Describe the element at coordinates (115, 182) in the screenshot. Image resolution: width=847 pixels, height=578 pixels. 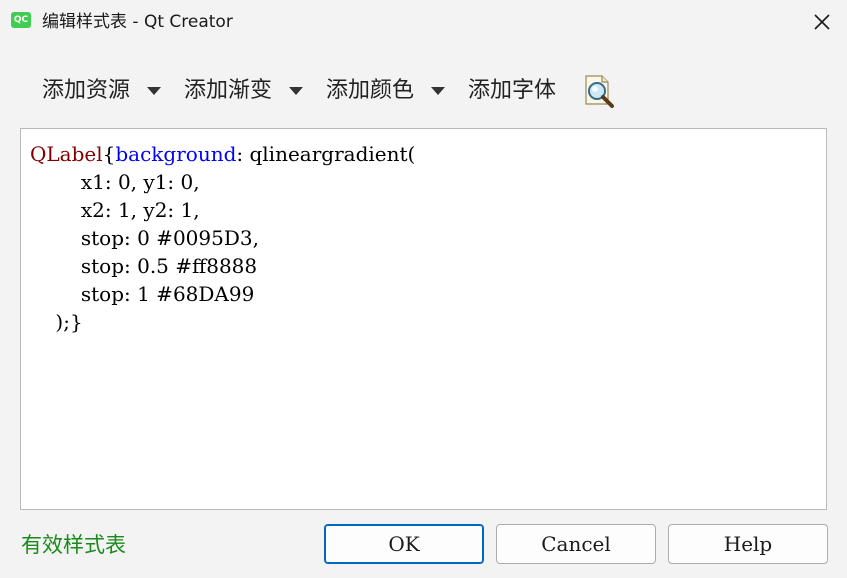
I see `code-token-plain: x1: 0, y1: 0,` at that location.